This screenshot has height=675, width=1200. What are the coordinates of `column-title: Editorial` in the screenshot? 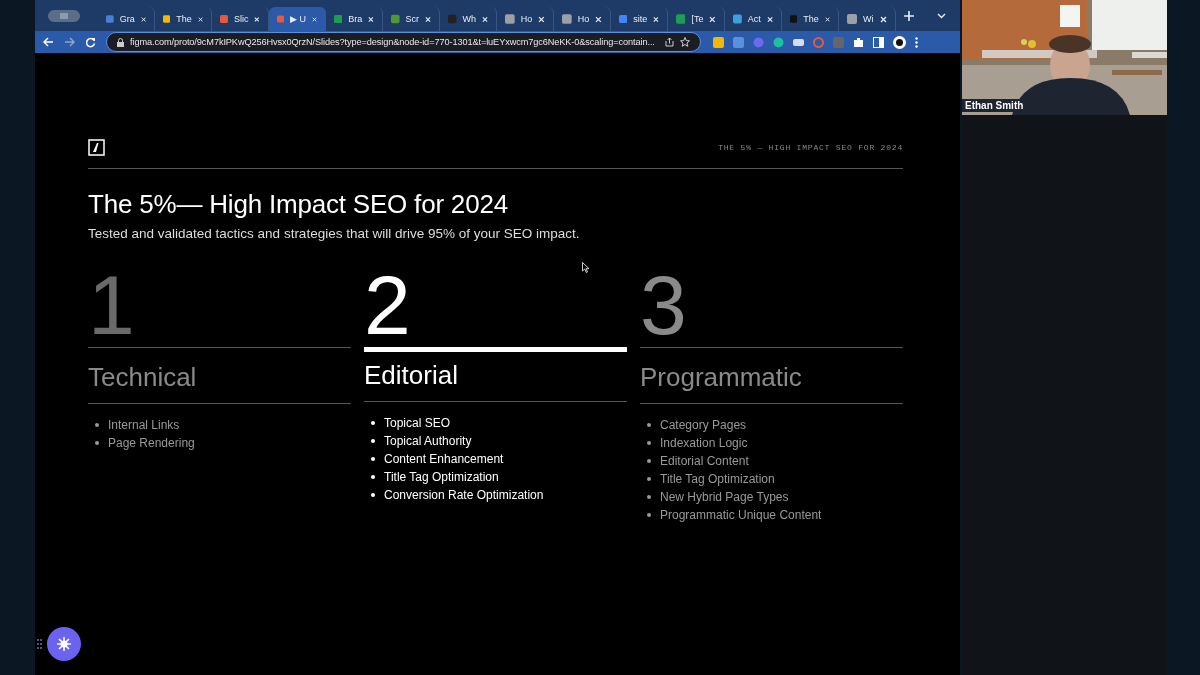 It's located at (495, 378).